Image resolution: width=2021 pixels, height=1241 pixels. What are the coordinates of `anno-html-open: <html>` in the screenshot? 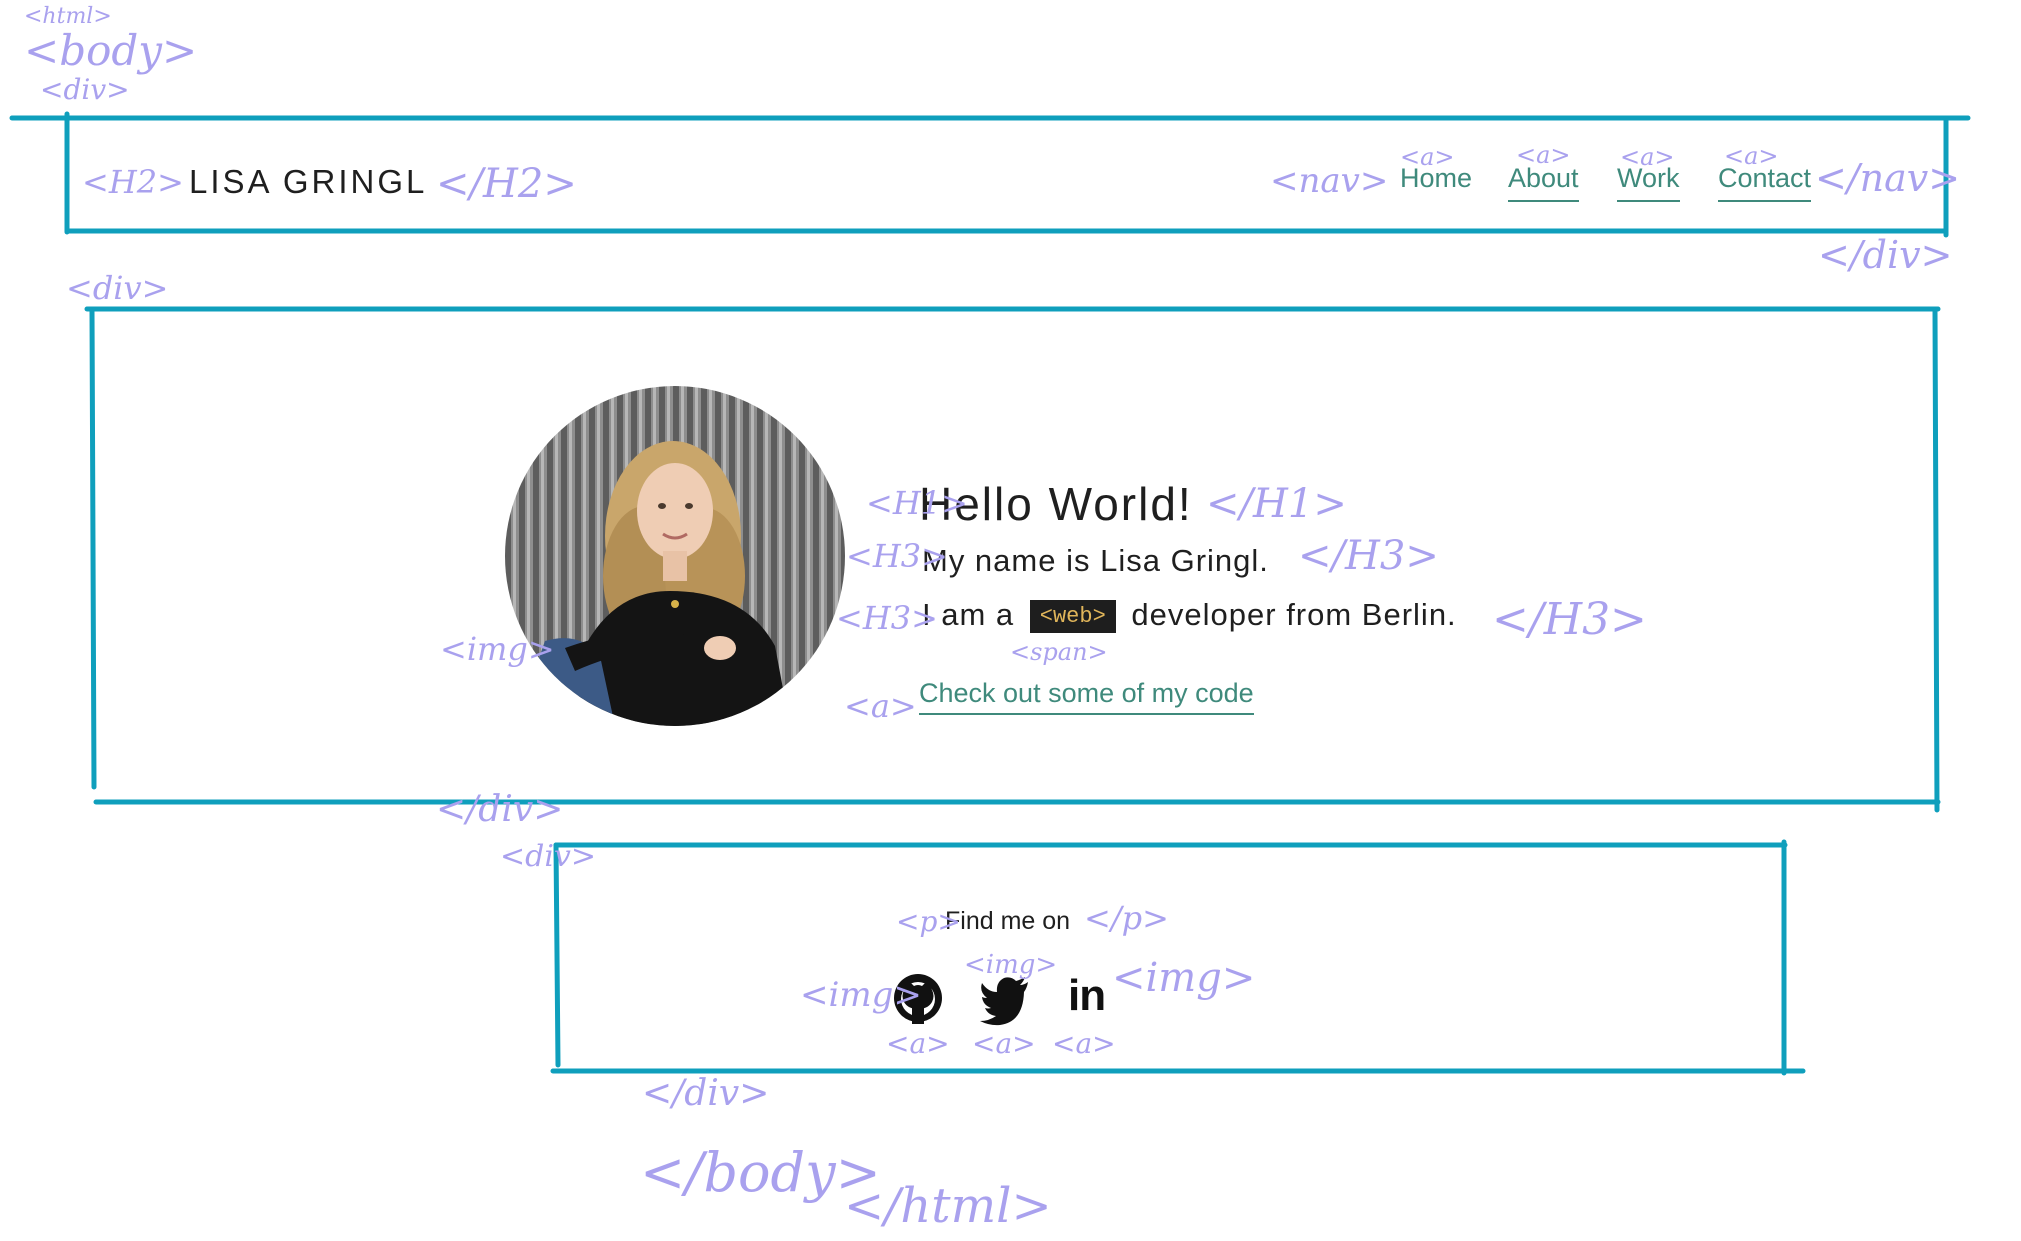 It's located at (68, 16).